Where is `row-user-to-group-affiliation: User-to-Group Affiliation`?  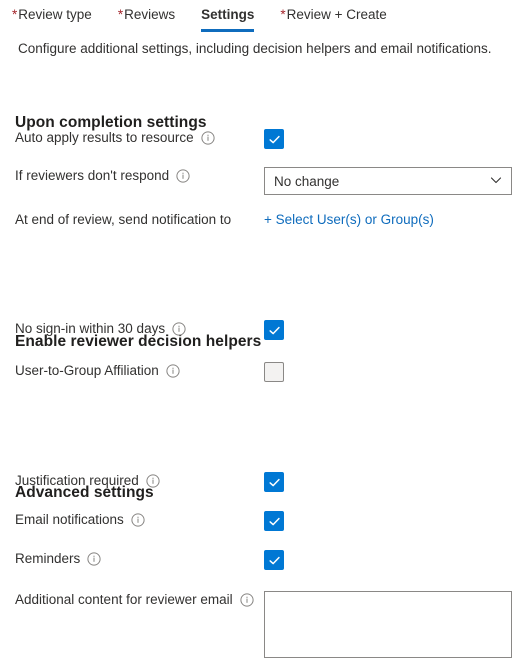
row-user-to-group-affiliation: User-to-Group Affiliation is located at coordinates (260, 373).